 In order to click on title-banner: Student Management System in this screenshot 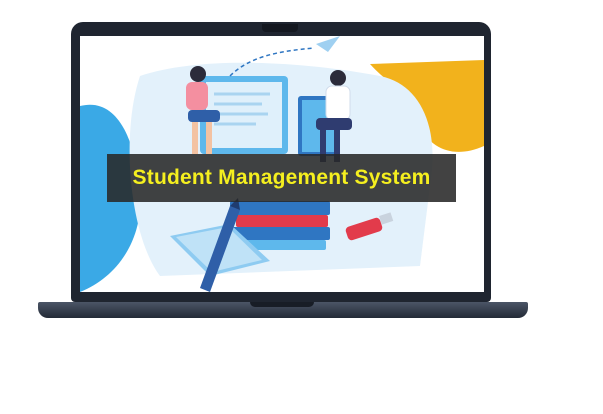, I will do `click(281, 178)`.